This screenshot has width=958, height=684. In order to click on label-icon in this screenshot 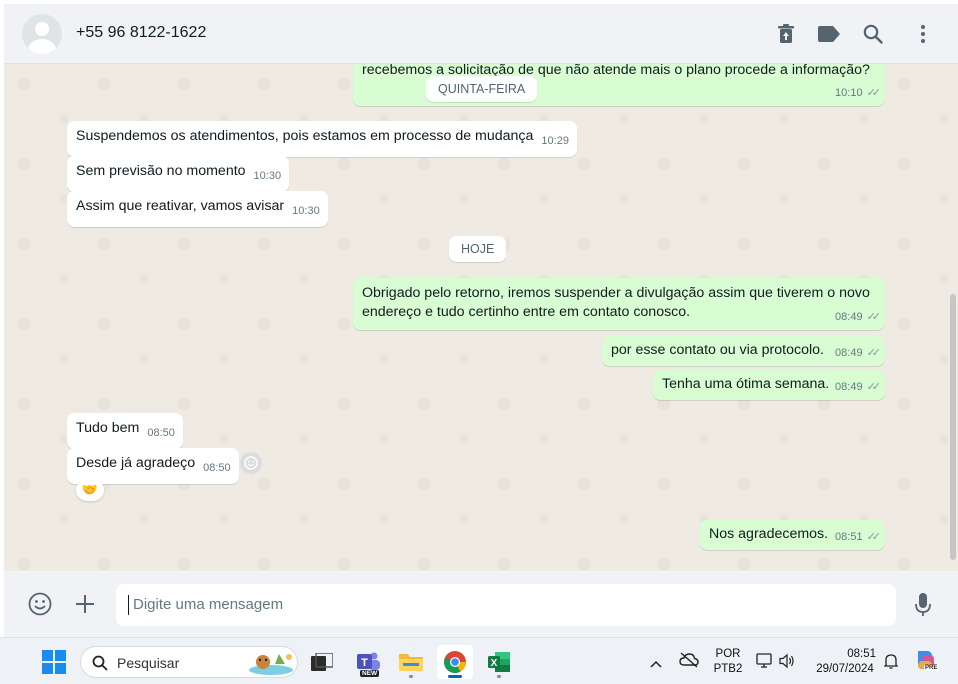, I will do `click(829, 34)`.